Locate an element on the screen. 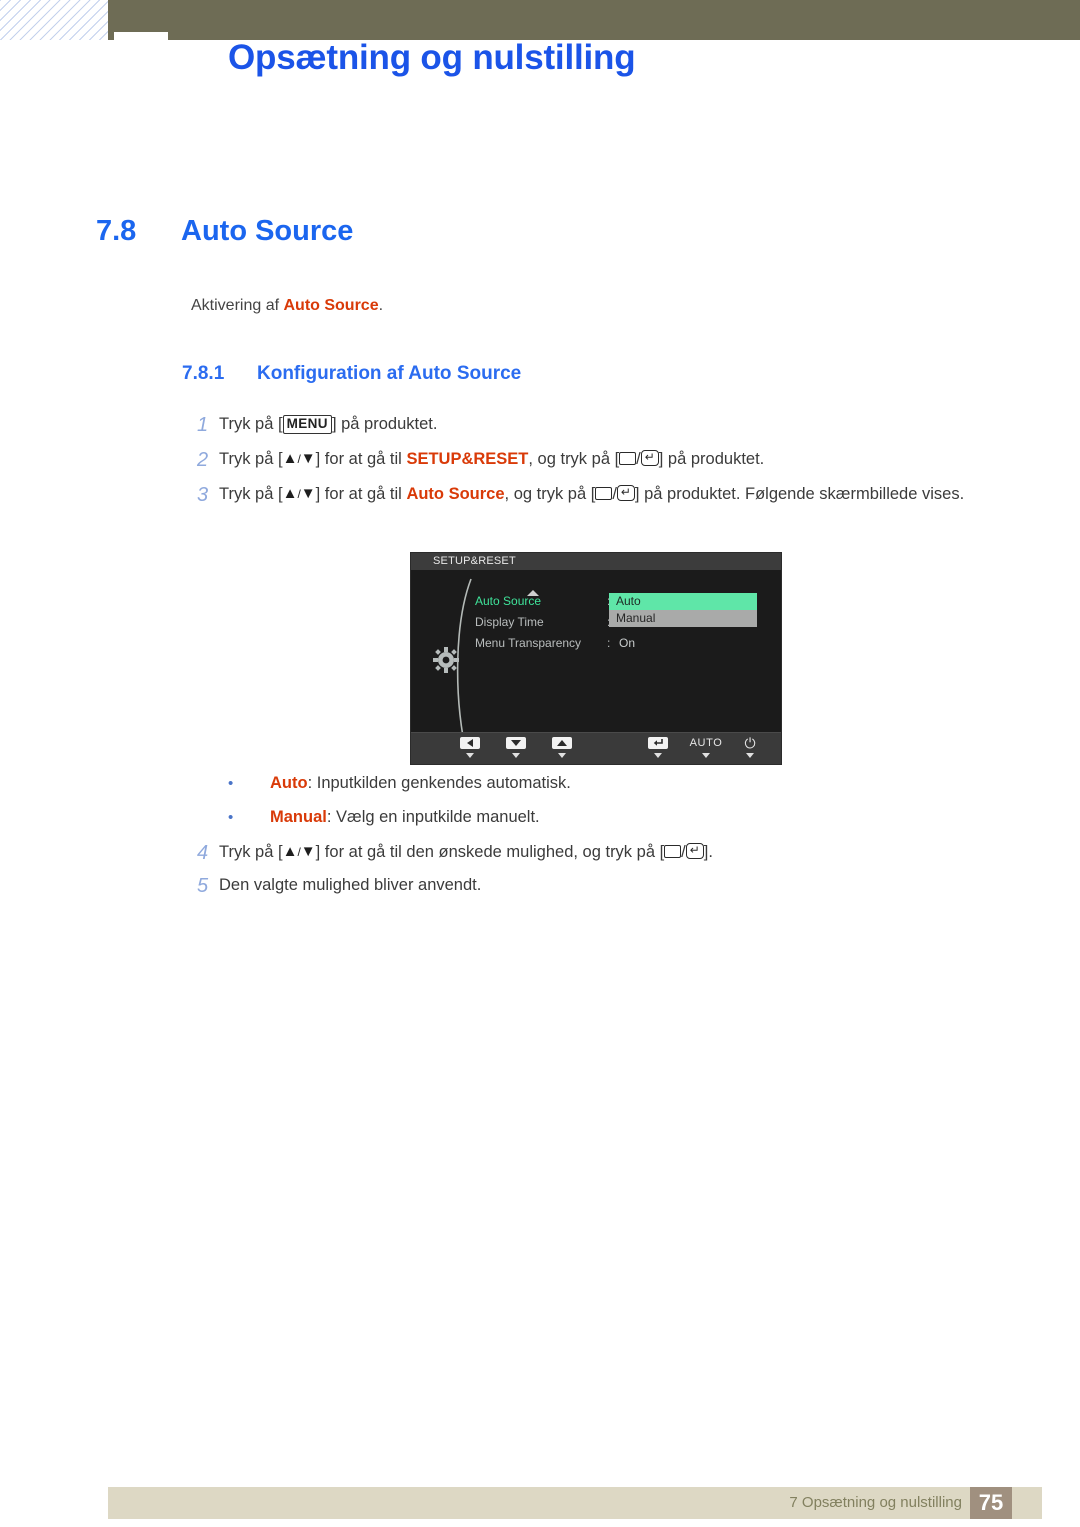 The height and width of the screenshot is (1527, 1080). intro-suffix: . is located at coordinates (381, 305).